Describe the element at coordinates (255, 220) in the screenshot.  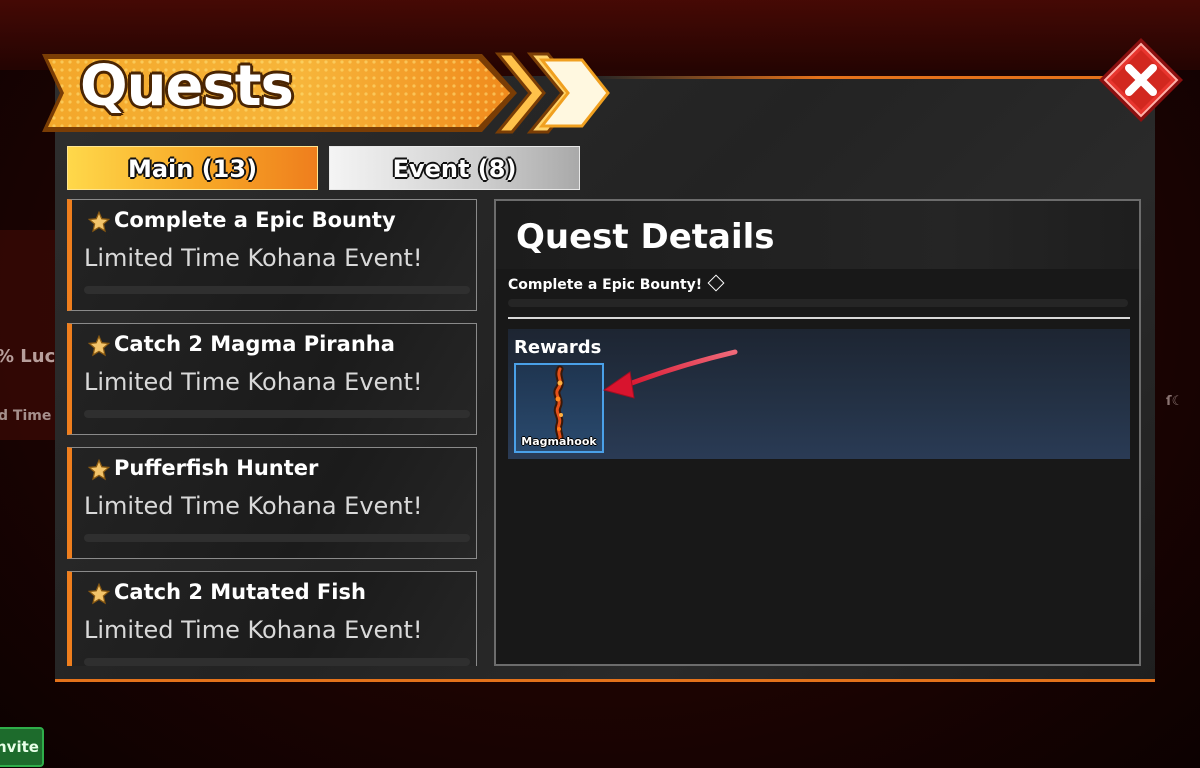
I see `quest-title: Complete a Epic Bounty` at that location.